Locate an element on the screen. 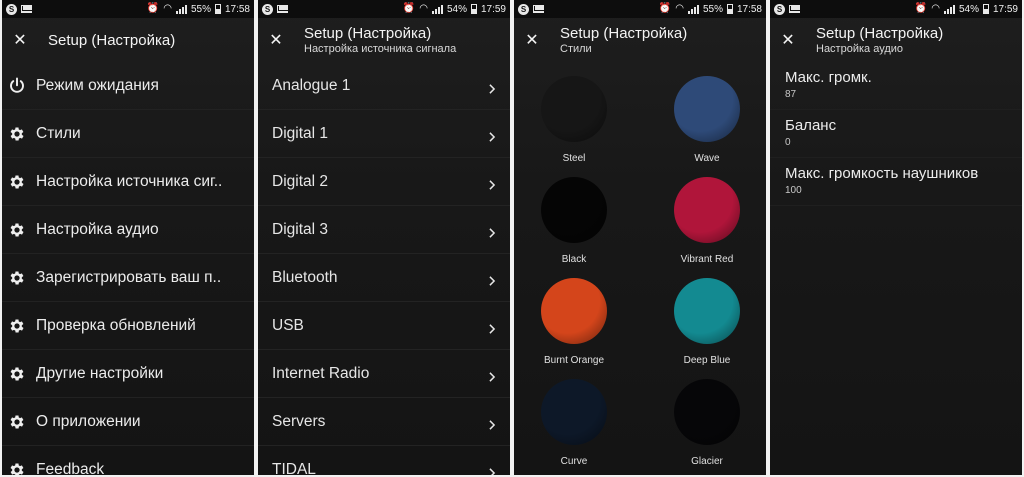  menu-item: Режим ожидания is located at coordinates (128, 86).